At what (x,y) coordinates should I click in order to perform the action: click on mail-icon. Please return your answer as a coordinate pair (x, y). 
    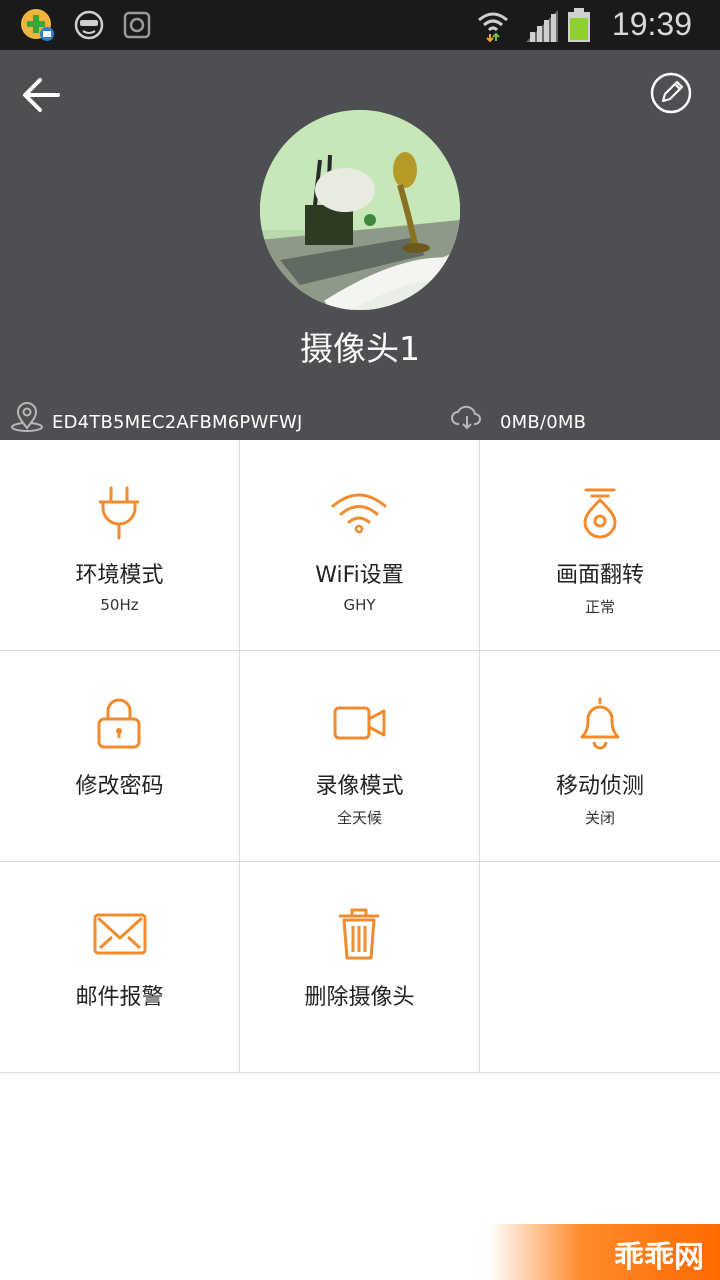
    Looking at the image, I should click on (120, 934).